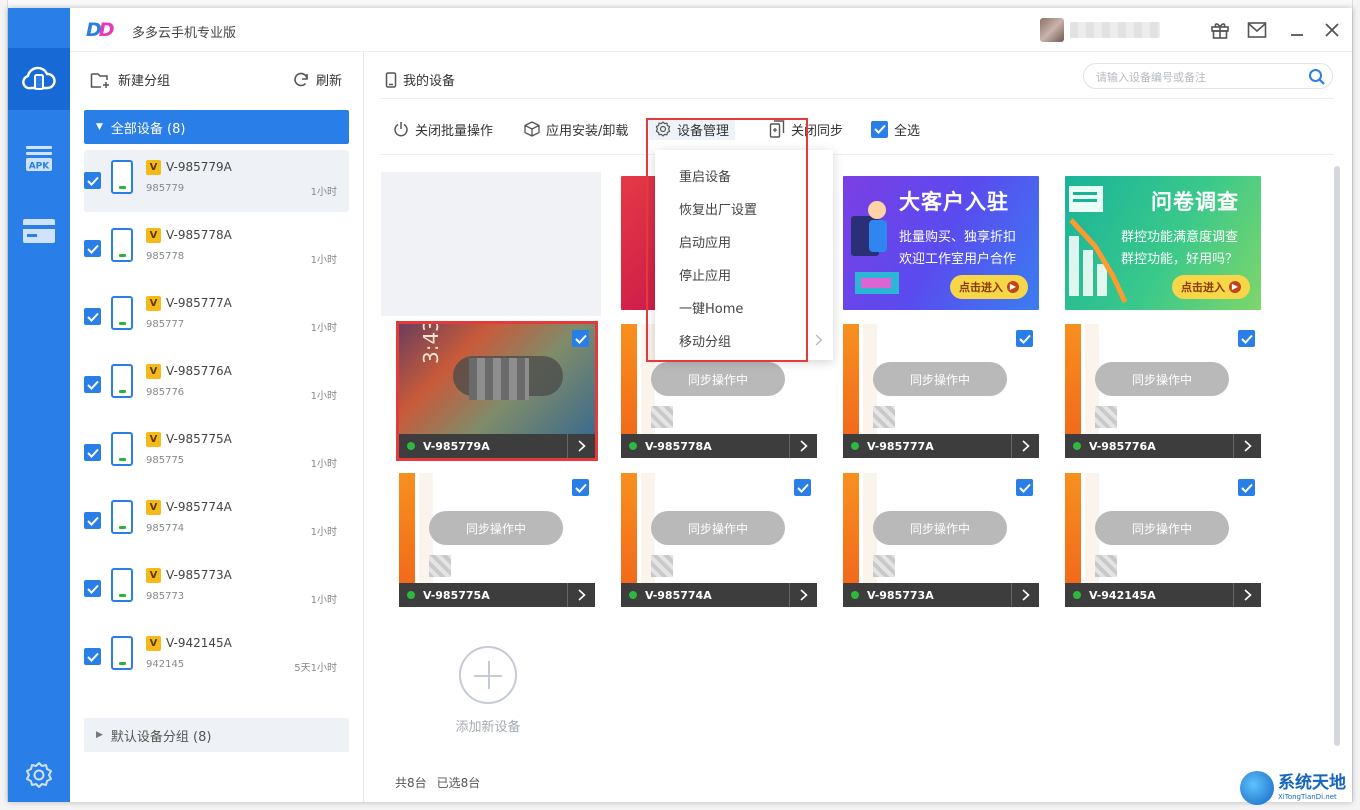  Describe the element at coordinates (678, 446) in the screenshot. I see `tile-name: V-985778A` at that location.